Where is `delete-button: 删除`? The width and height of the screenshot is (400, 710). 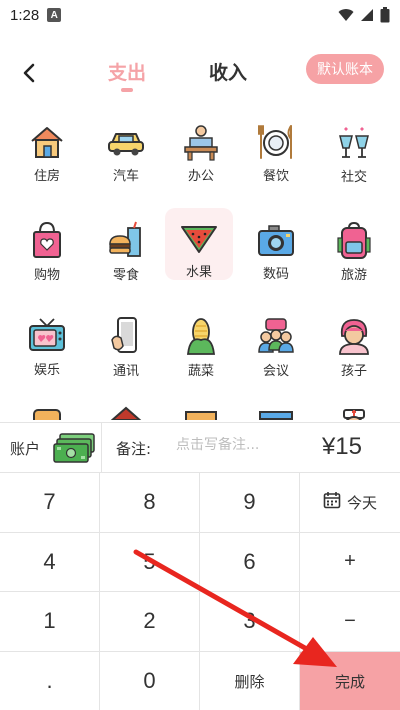
delete-button: 删除 is located at coordinates (250, 680).